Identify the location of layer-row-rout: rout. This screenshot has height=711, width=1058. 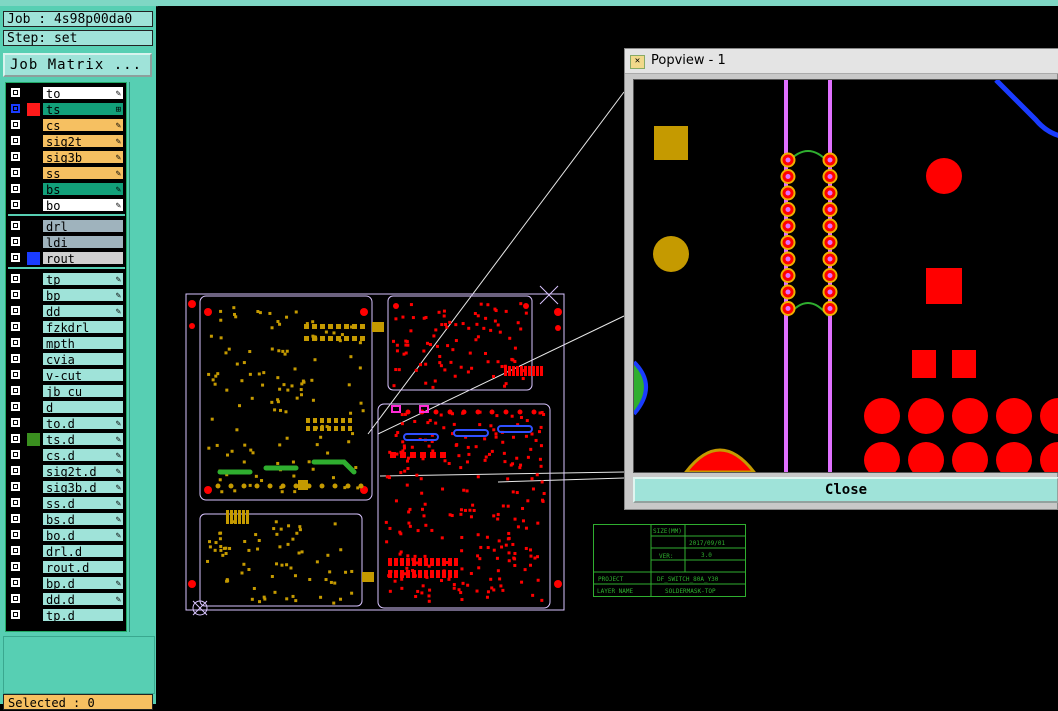
(66, 258).